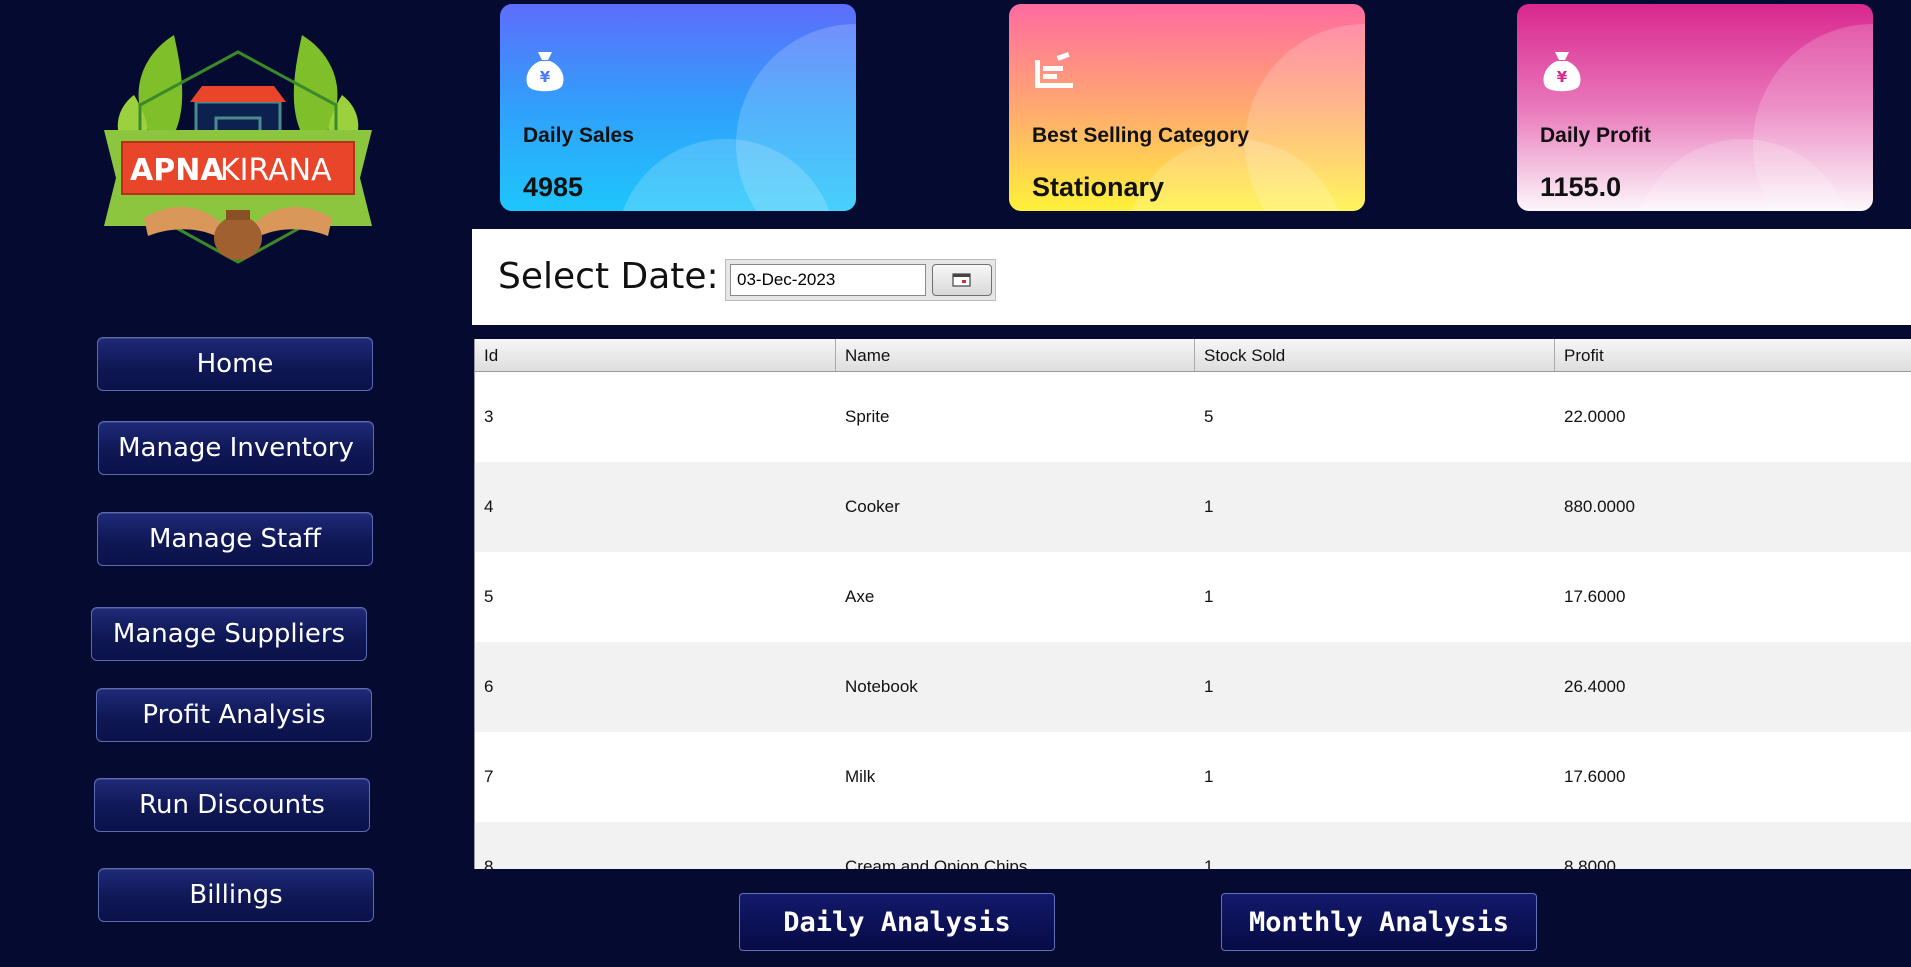 This screenshot has width=1911, height=967. Describe the element at coordinates (1193, 417) in the screenshot. I see `table-row: 3 Sprite 5 22.0000` at that location.